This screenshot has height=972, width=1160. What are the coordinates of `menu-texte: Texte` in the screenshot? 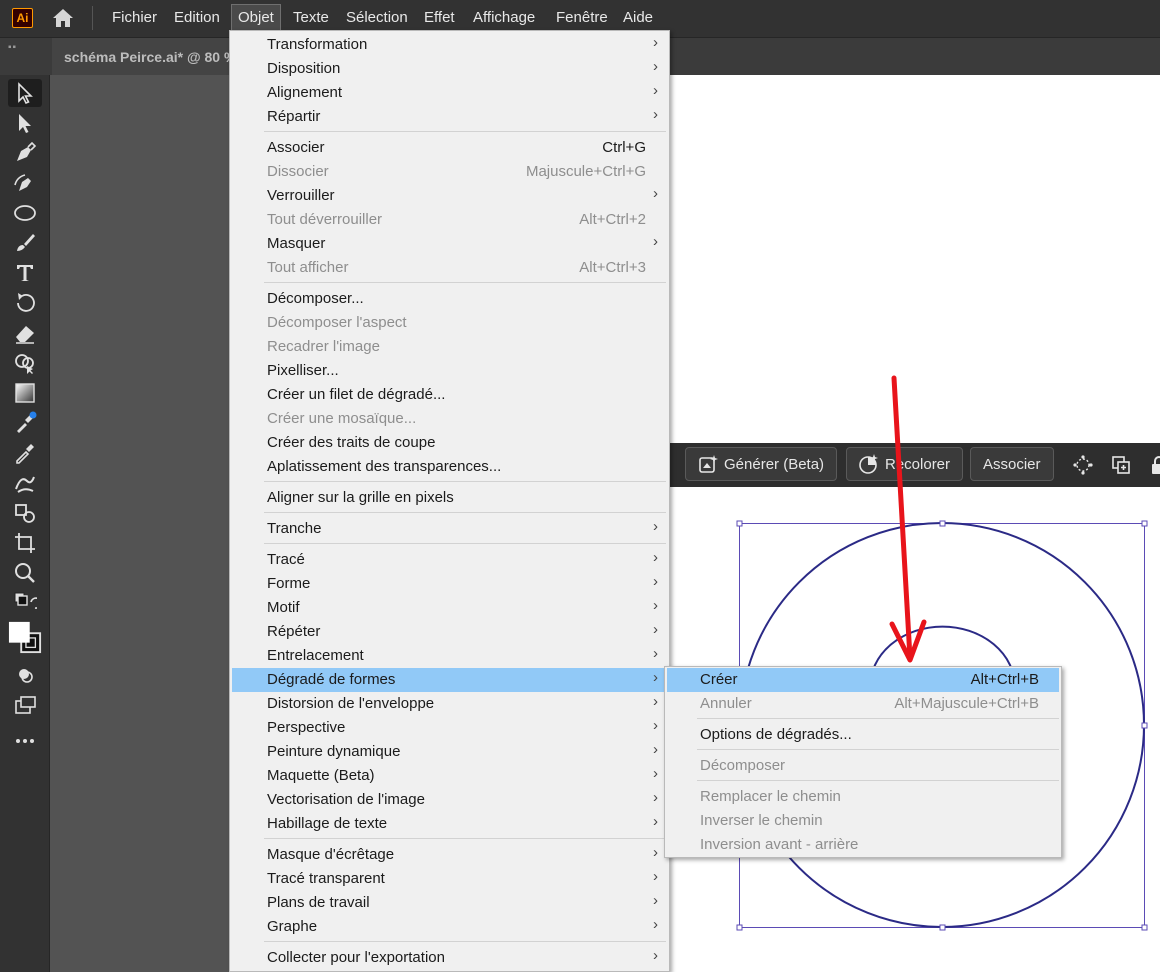 It's located at (311, 17).